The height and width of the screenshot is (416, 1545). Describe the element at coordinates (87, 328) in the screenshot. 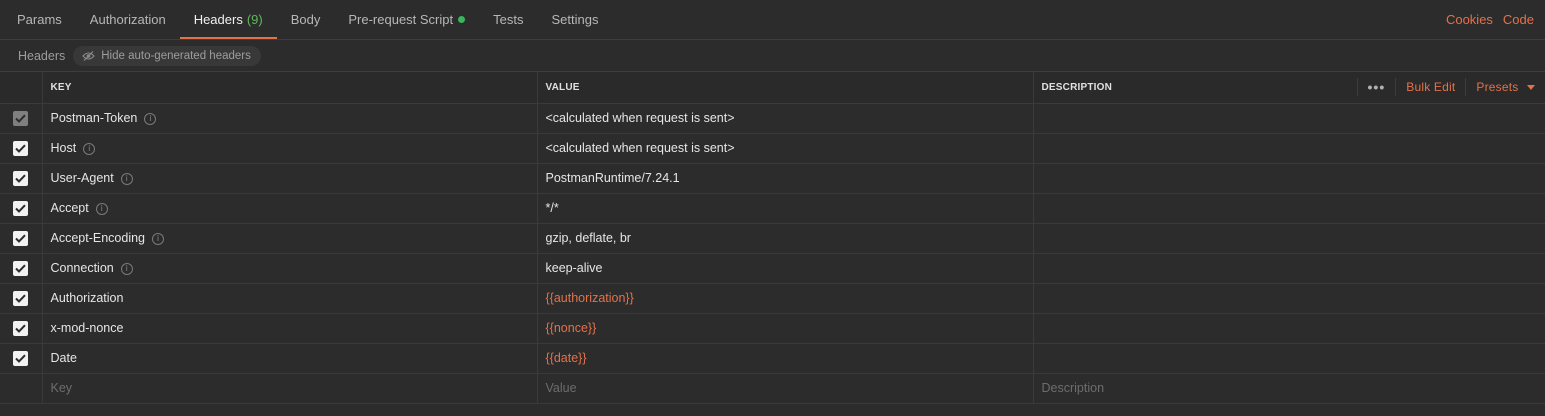

I see `header-key: x-mod-nonce` at that location.